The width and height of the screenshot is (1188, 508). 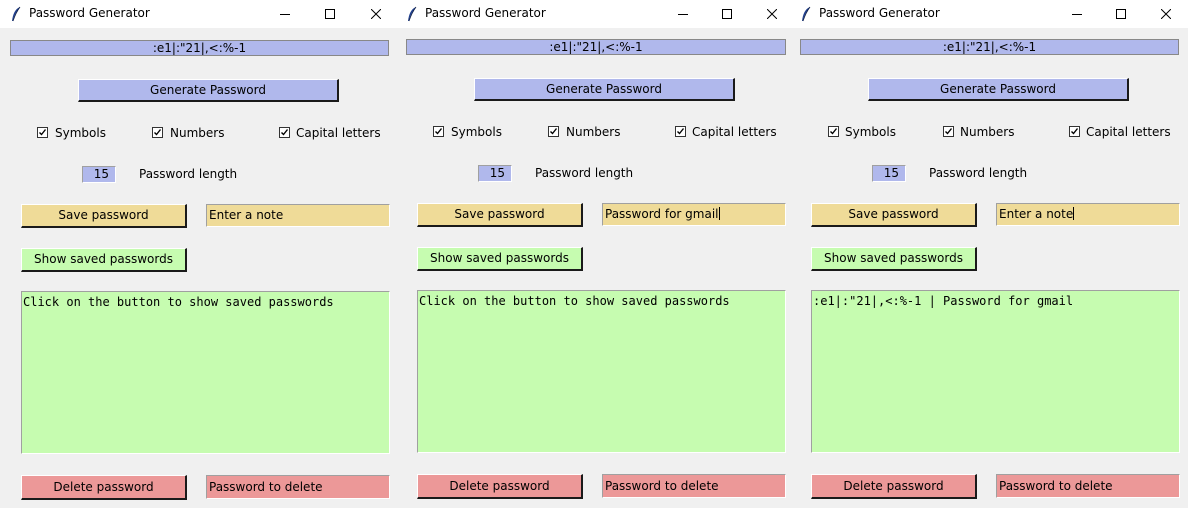 I want to click on saved-passwords-textarea: :e1|:"21|,<:%-1 | Password for gmail, so click(x=995, y=371).